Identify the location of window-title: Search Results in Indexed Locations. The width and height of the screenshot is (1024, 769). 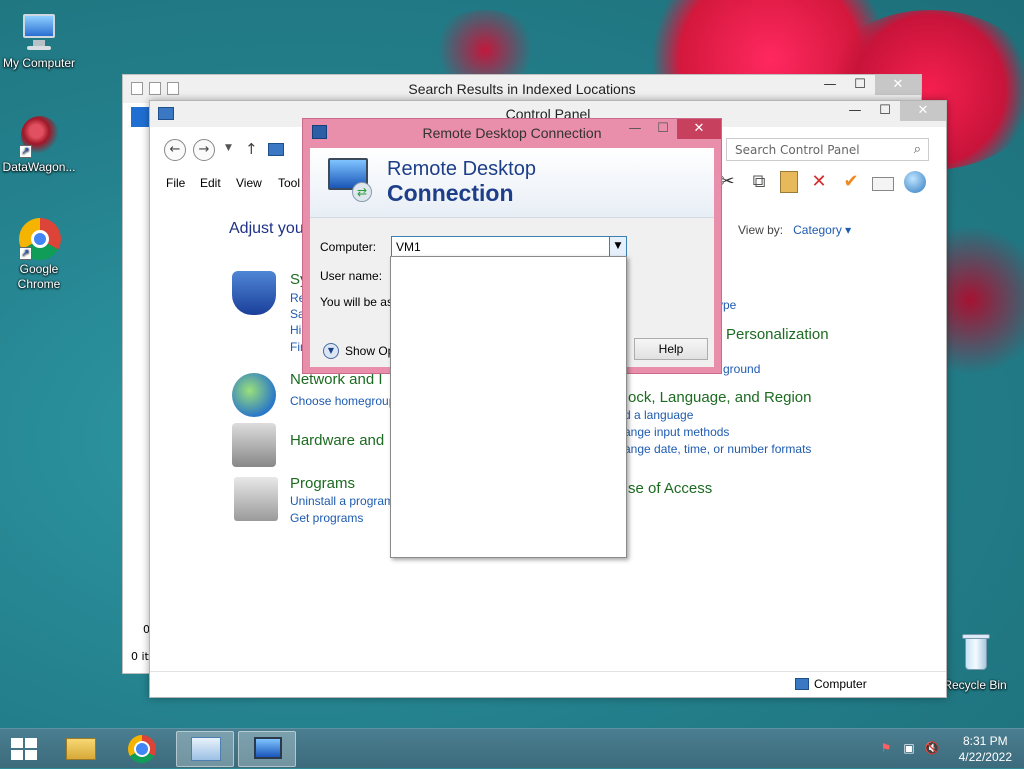
(522, 89).